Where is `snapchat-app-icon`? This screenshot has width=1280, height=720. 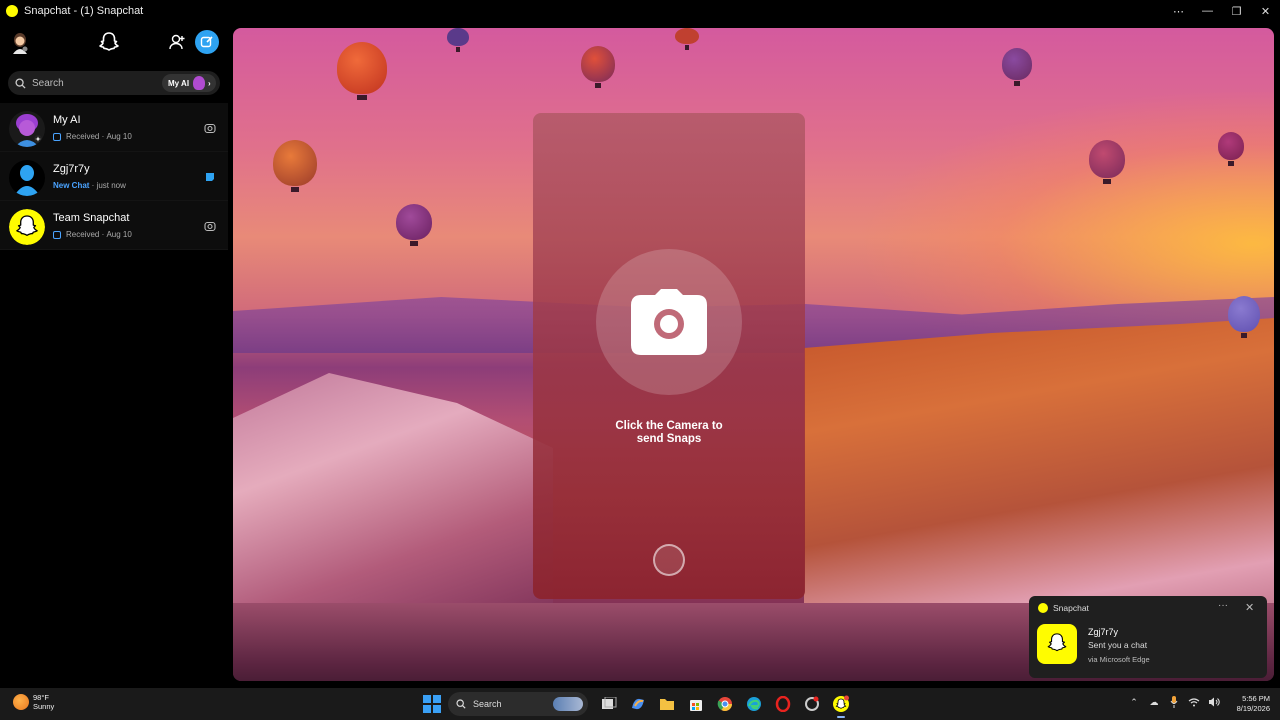 snapchat-app-icon is located at coordinates (1043, 608).